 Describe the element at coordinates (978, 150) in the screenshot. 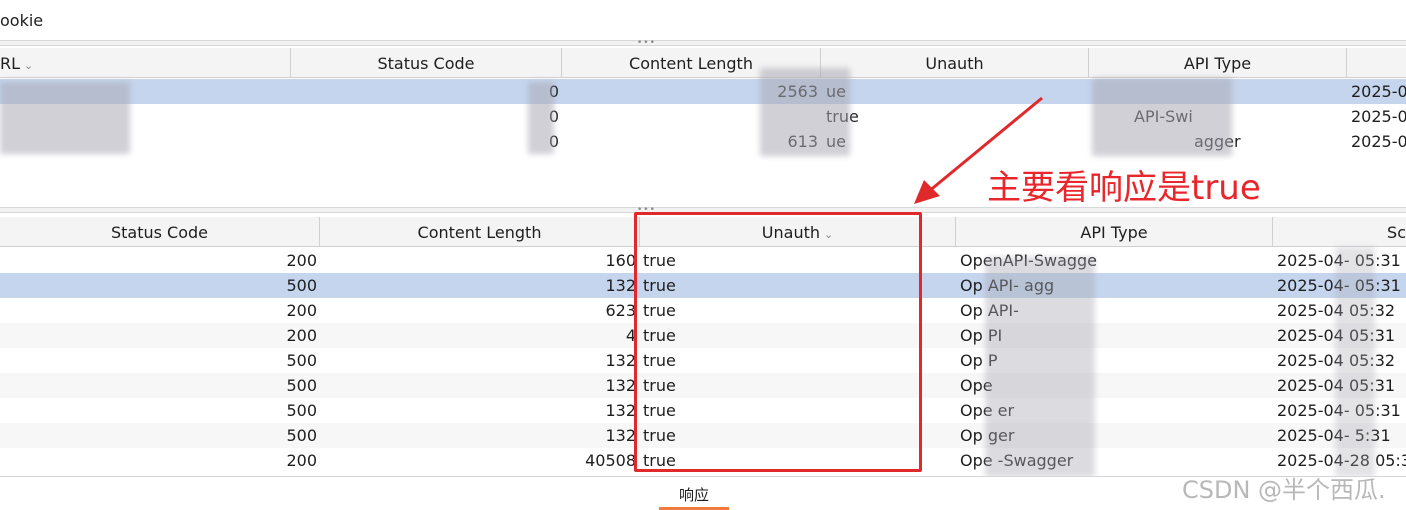

I see `annotation-arrow-icon` at that location.